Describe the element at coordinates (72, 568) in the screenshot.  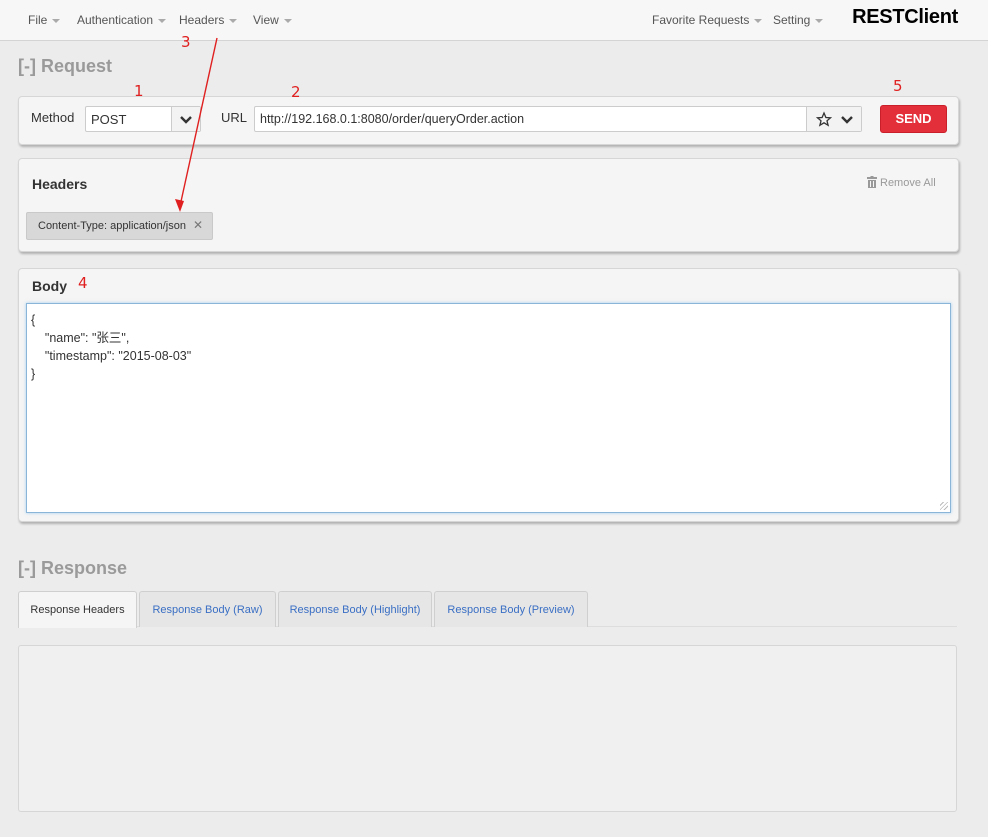
I see `response-section-title: [-] Response` at that location.